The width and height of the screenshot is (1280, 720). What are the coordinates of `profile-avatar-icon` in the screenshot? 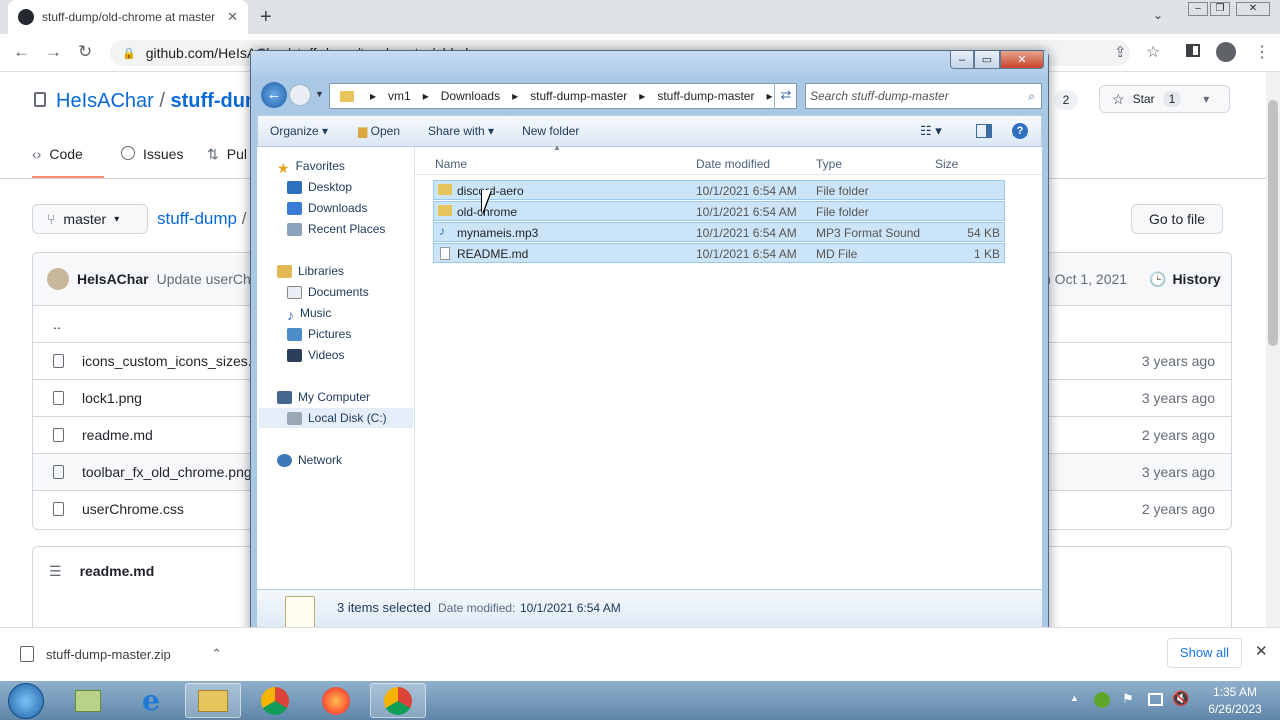 It's located at (1226, 52).